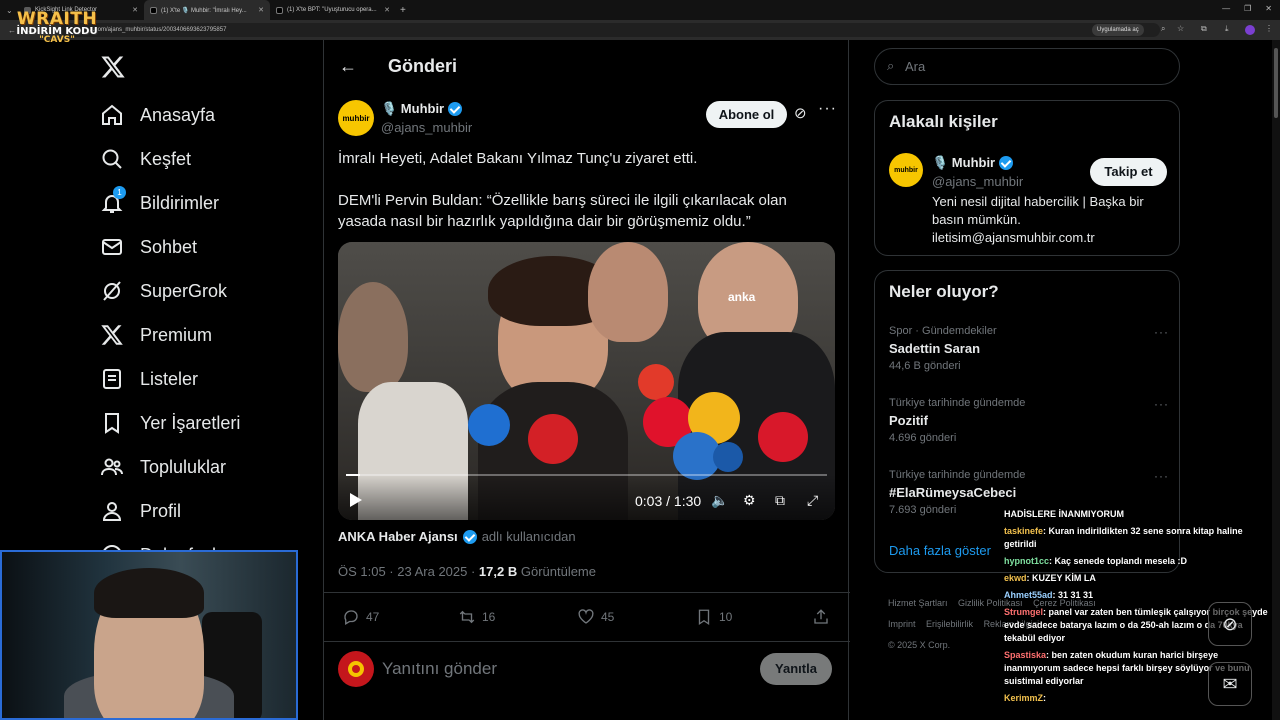 The image size is (1280, 720). What do you see at coordinates (149, 379) in the screenshot?
I see `nav-item-lists: Listeler` at bounding box center [149, 379].